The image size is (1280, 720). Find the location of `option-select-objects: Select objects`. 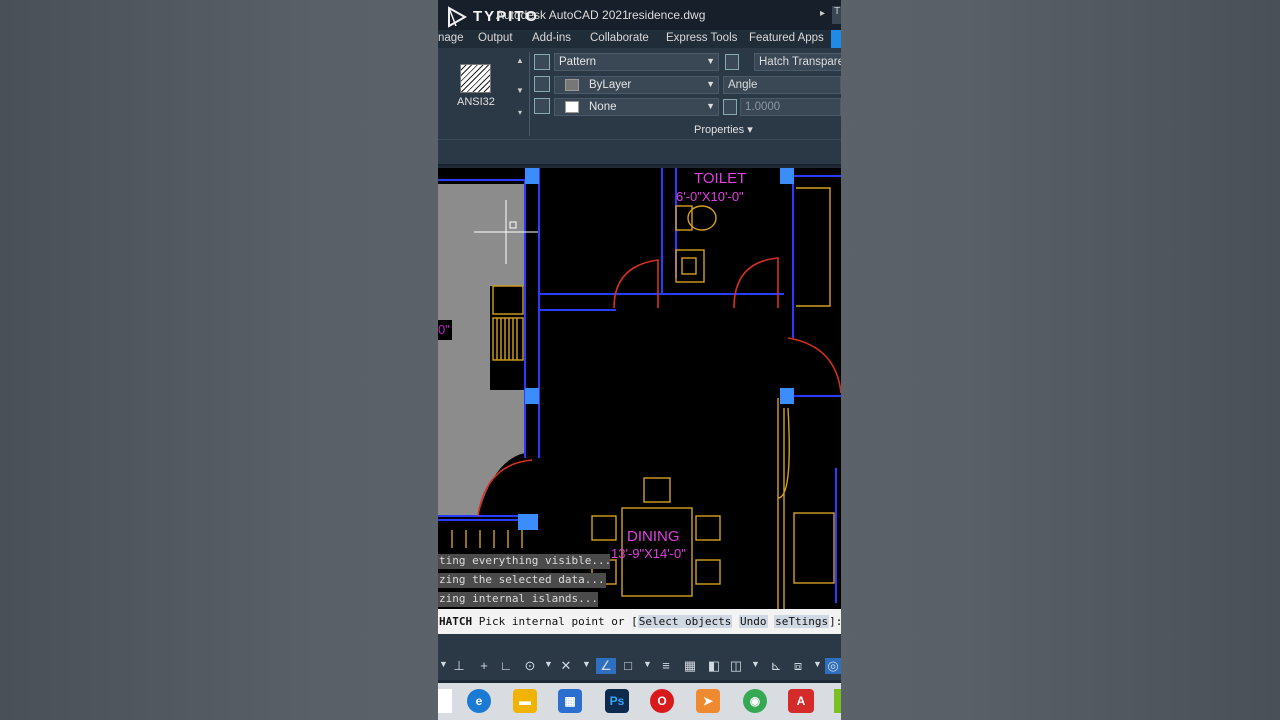

option-select-objects: Select objects is located at coordinates (685, 621).